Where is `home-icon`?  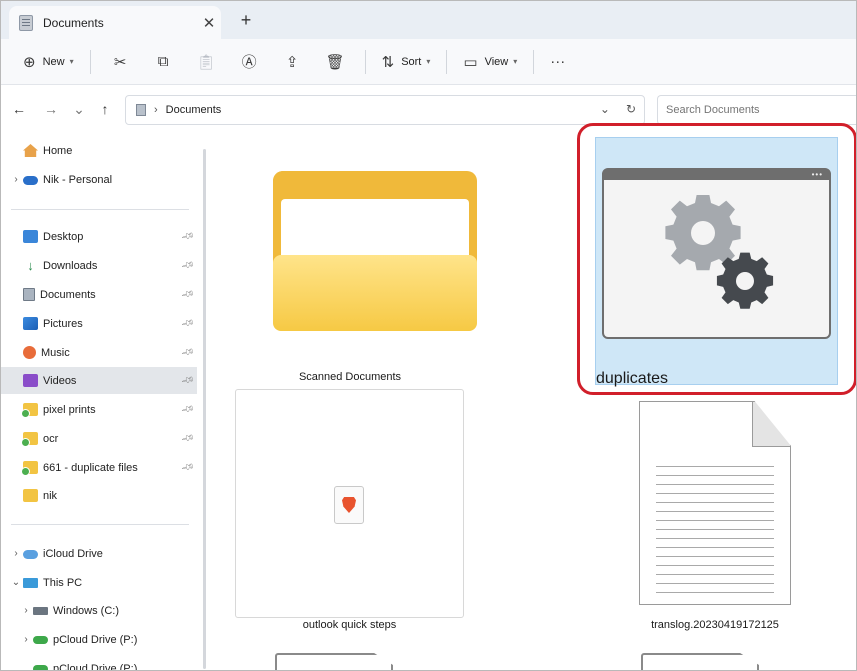
home-icon is located at coordinates (30, 150).